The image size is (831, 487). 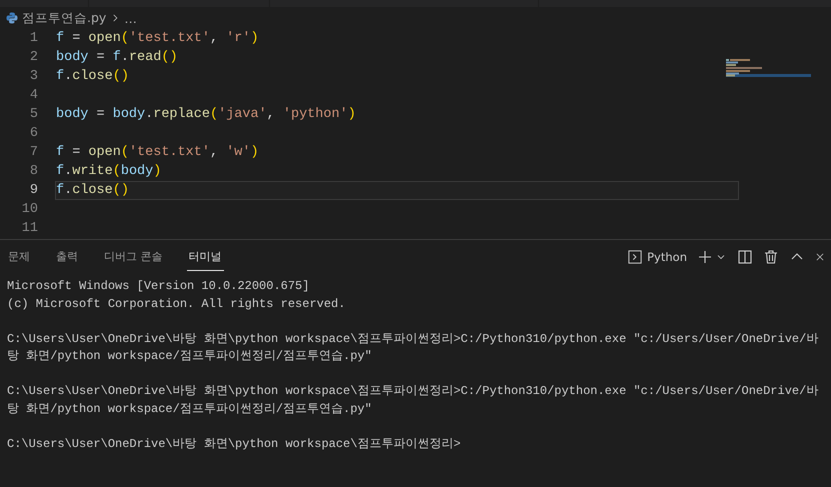 What do you see at coordinates (12, 18) in the screenshot?
I see `python-icon` at bounding box center [12, 18].